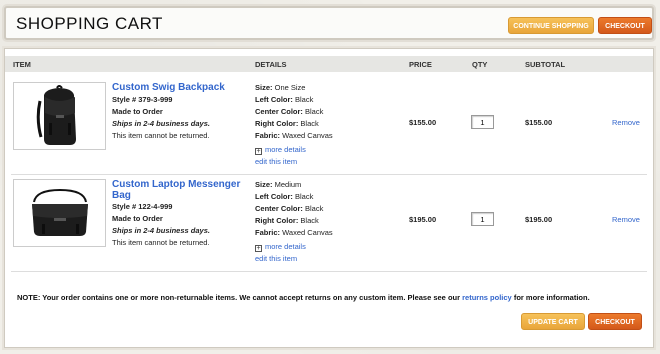  Describe the element at coordinates (625, 25) in the screenshot. I see `checkout-button-top: CHECKOUT` at that location.